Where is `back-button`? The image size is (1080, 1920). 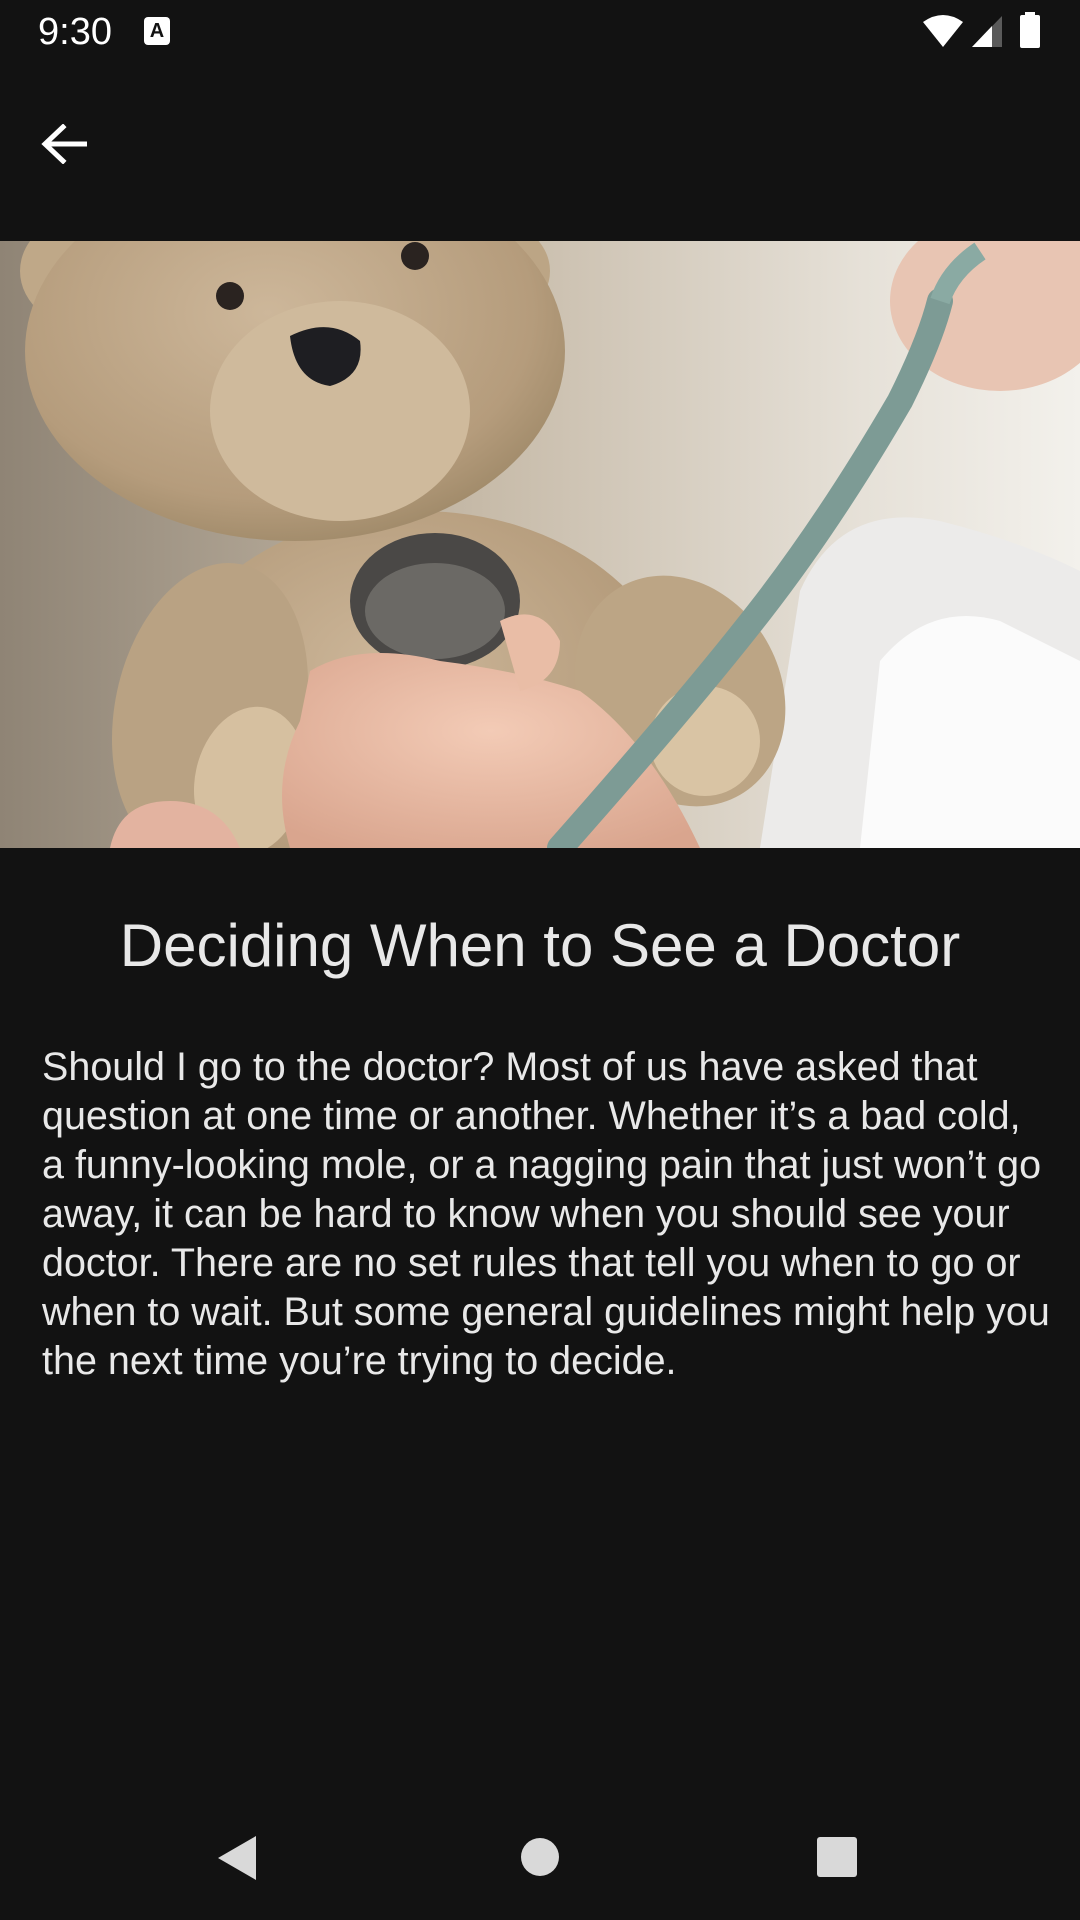 back-button is located at coordinates (64, 144).